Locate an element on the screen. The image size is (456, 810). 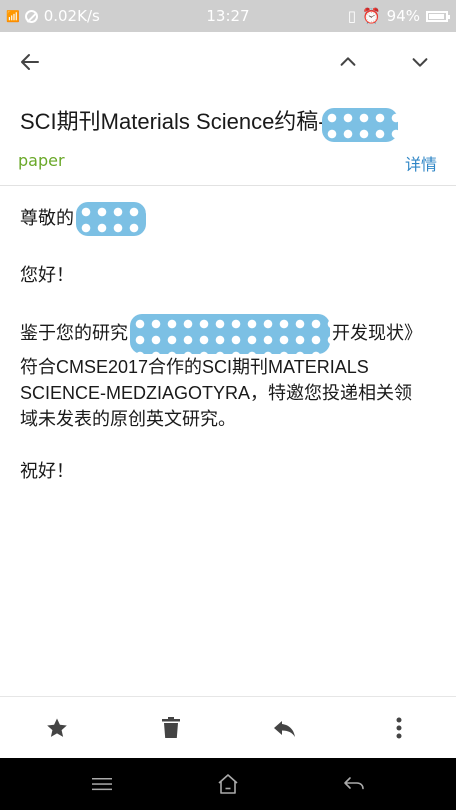
back-icon is located at coordinates (354, 783).